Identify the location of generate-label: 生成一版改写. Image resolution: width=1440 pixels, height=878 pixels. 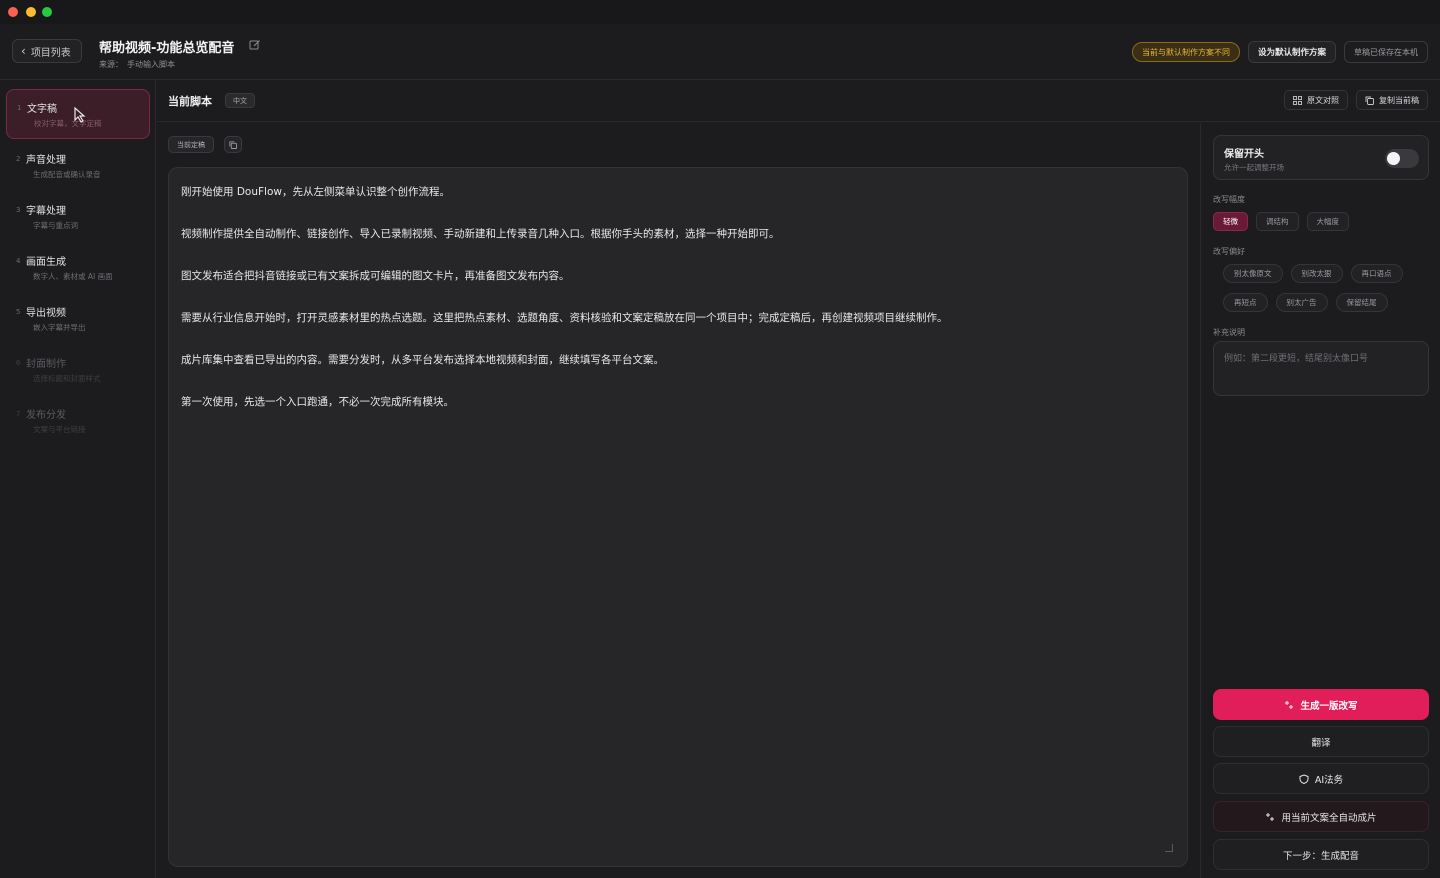
(1329, 706).